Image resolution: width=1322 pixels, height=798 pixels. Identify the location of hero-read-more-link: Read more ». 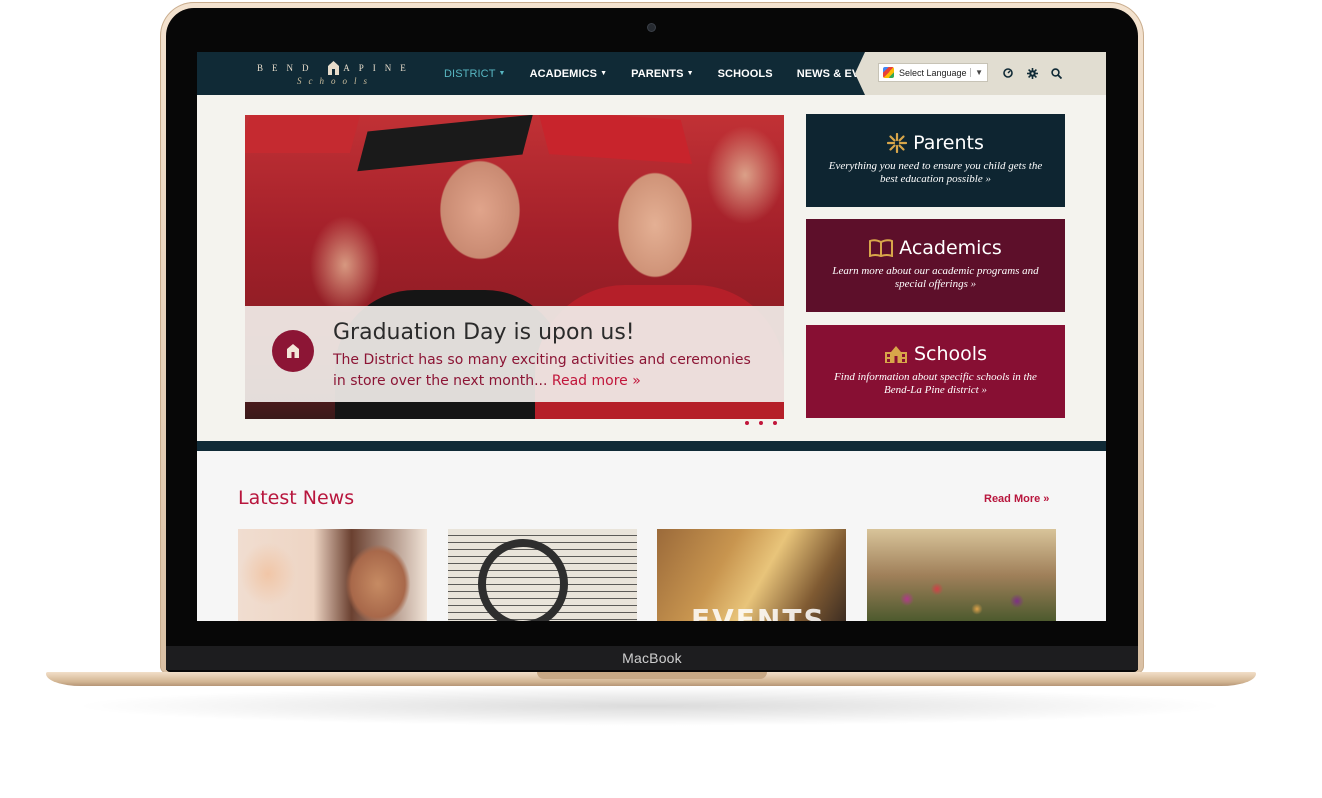
(596, 381).